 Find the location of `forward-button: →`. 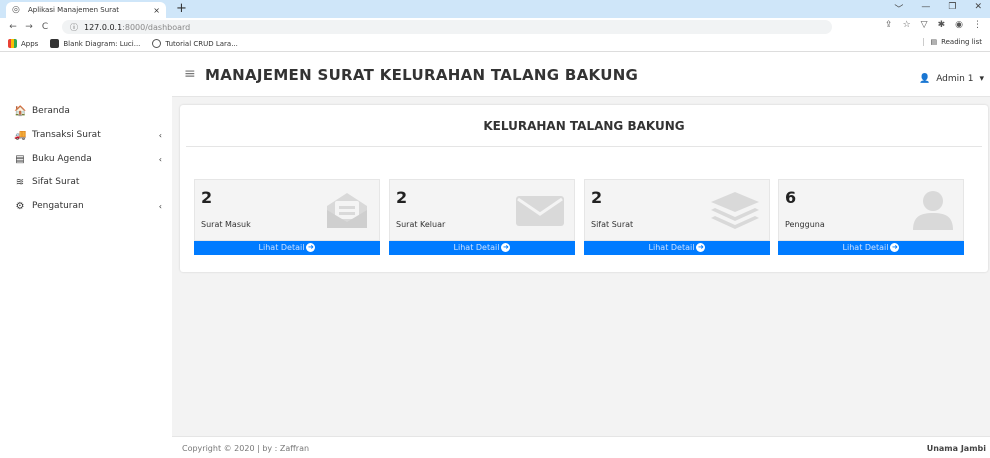

forward-button: → is located at coordinates (29, 27).